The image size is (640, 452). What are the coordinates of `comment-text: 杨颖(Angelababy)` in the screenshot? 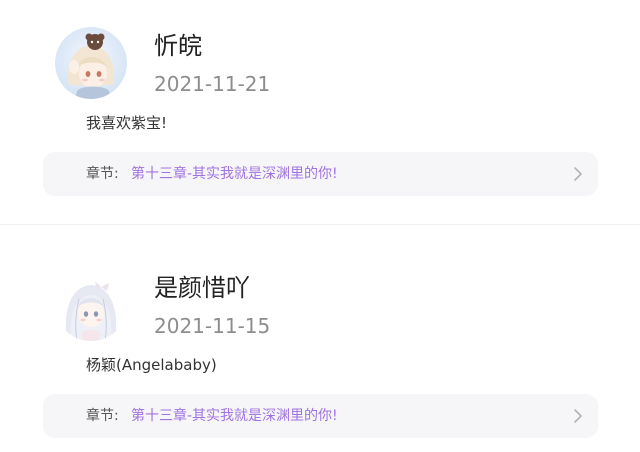 It's located at (151, 365).